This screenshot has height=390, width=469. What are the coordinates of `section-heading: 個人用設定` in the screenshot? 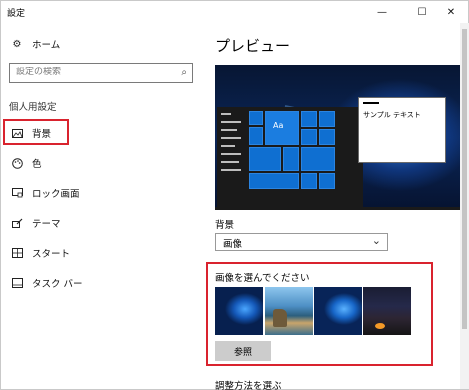 It's located at (33, 107).